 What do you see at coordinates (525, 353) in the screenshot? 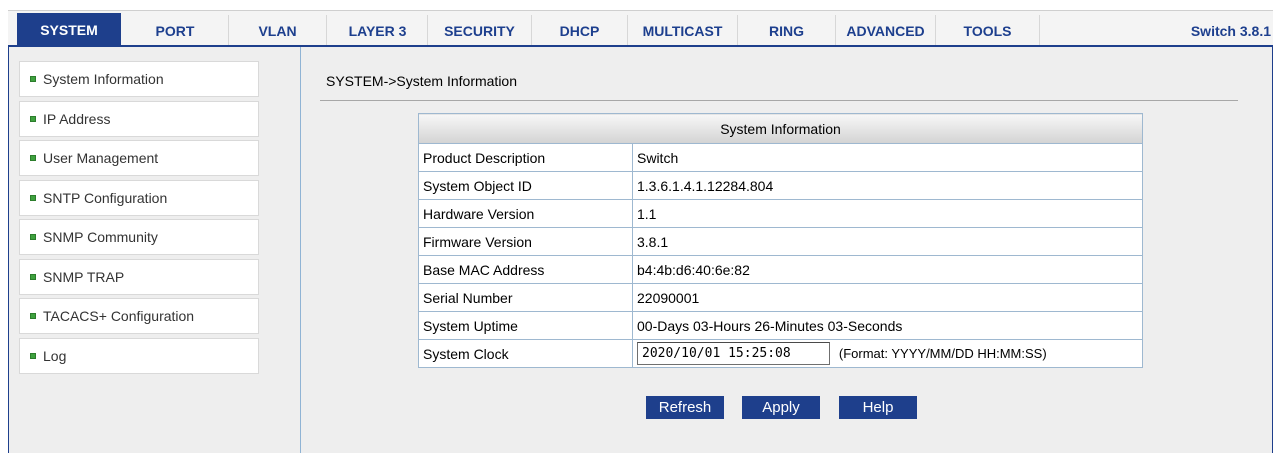
I see `row-label: System Clock` at bounding box center [525, 353].